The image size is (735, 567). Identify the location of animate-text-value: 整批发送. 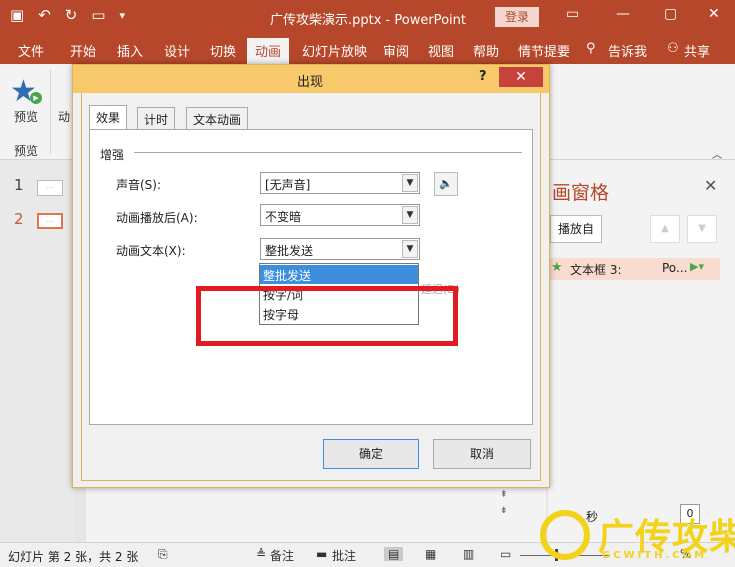
(289, 251).